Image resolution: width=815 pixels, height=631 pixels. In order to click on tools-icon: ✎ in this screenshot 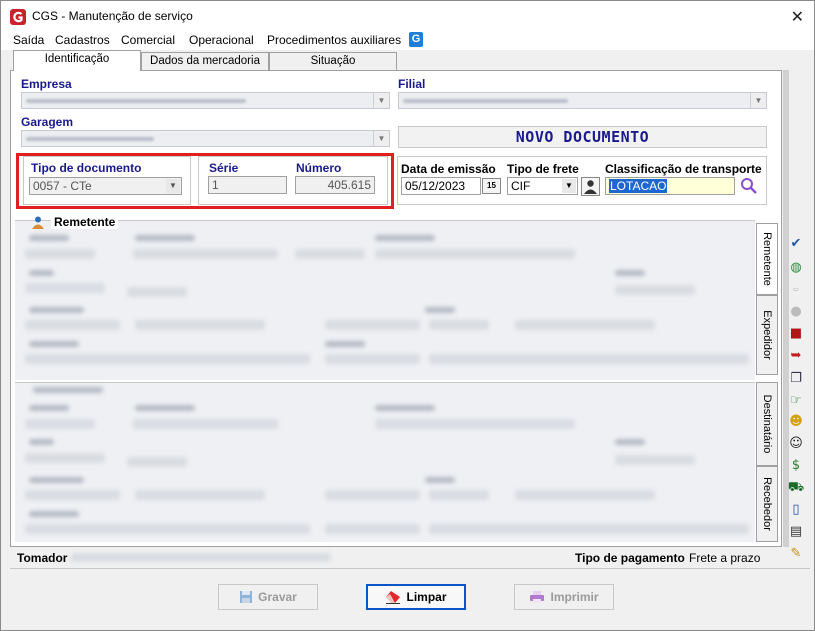, I will do `click(796, 554)`.